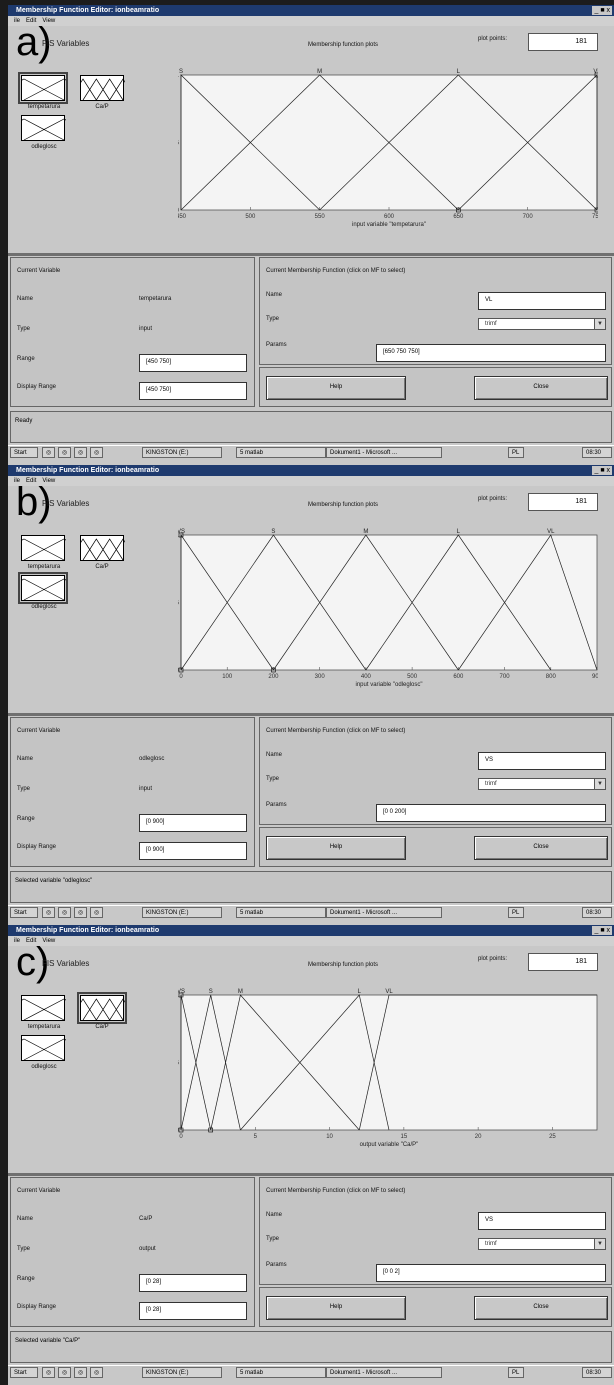 The width and height of the screenshot is (614, 1385). Describe the element at coordinates (311, 714) in the screenshot. I see `divider` at that location.